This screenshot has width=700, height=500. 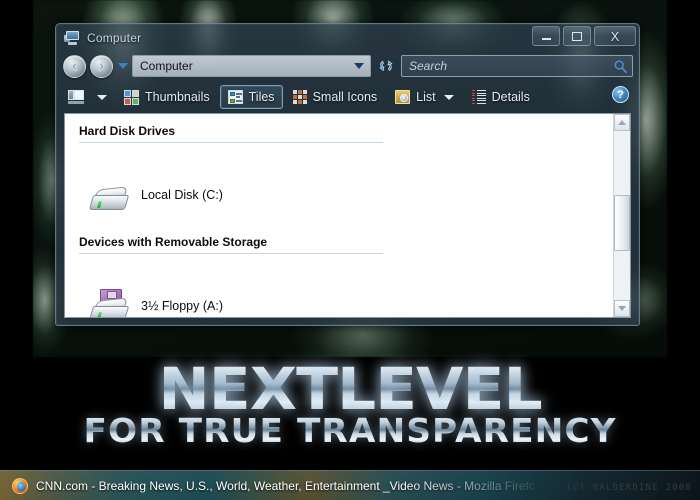 I want to click on refresh-icon, so click(x=386, y=66).